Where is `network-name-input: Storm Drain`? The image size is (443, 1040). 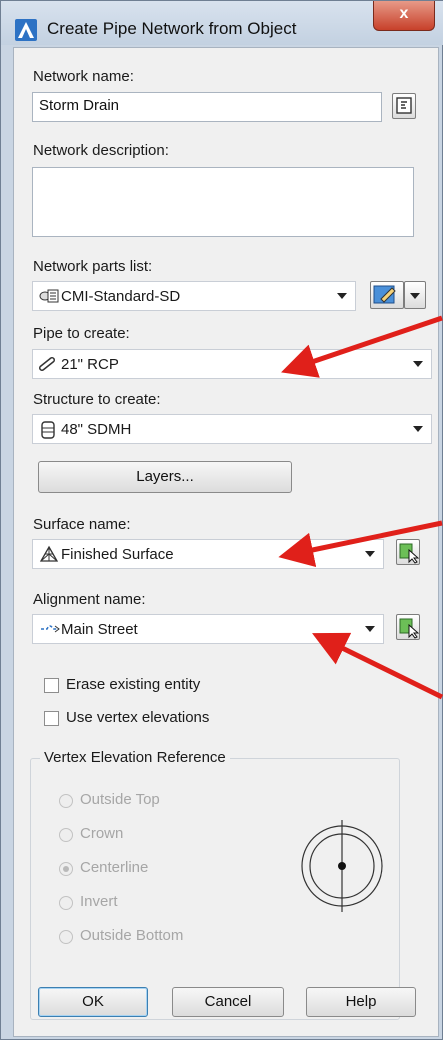 network-name-input: Storm Drain is located at coordinates (207, 107).